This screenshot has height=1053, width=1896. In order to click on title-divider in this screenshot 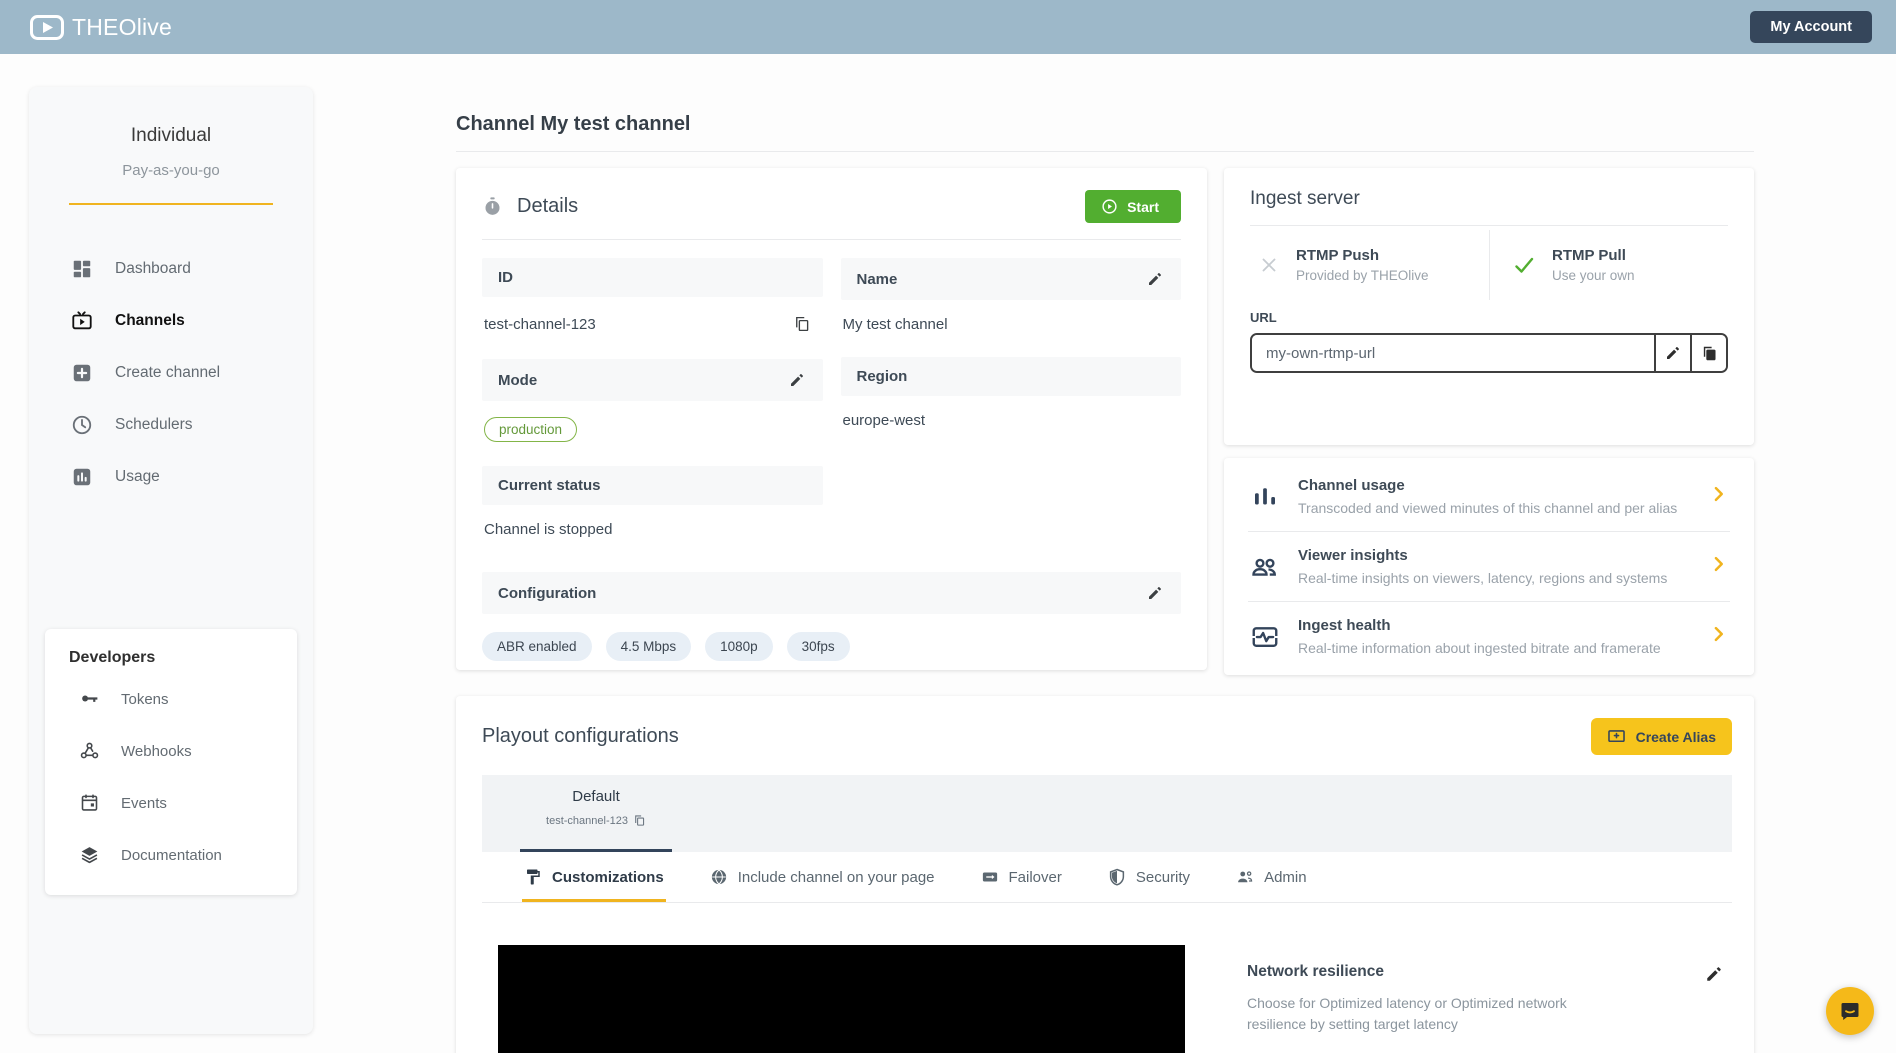, I will do `click(1105, 151)`.